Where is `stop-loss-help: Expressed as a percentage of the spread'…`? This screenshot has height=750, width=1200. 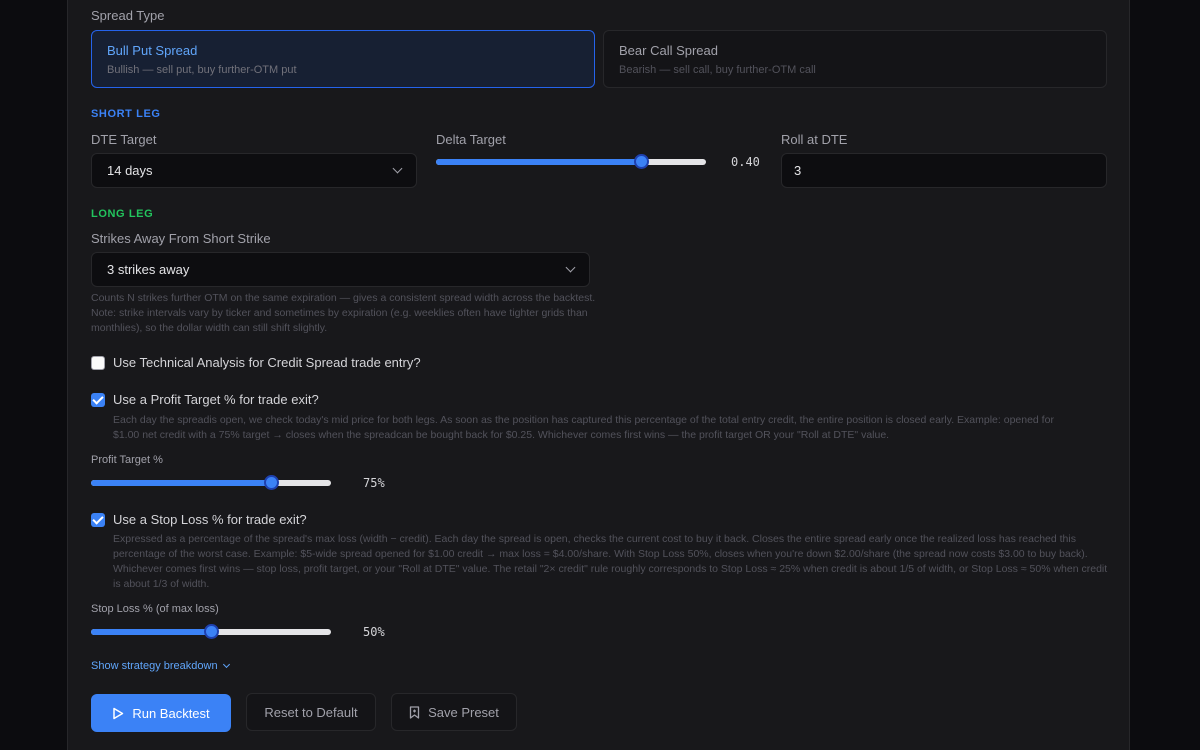 stop-loss-help: Expressed as a percentage of the spread'… is located at coordinates (610, 561).